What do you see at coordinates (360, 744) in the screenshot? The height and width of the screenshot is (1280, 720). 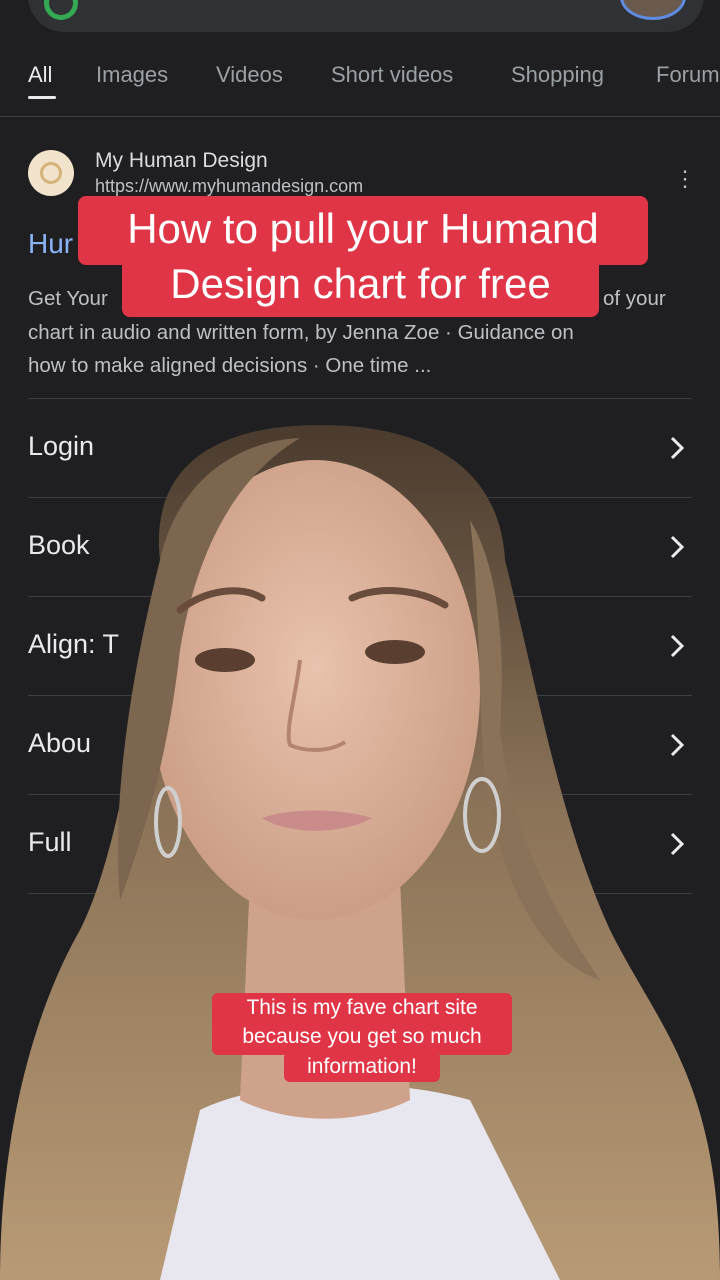 I see `sitelink-about: Abou` at bounding box center [360, 744].